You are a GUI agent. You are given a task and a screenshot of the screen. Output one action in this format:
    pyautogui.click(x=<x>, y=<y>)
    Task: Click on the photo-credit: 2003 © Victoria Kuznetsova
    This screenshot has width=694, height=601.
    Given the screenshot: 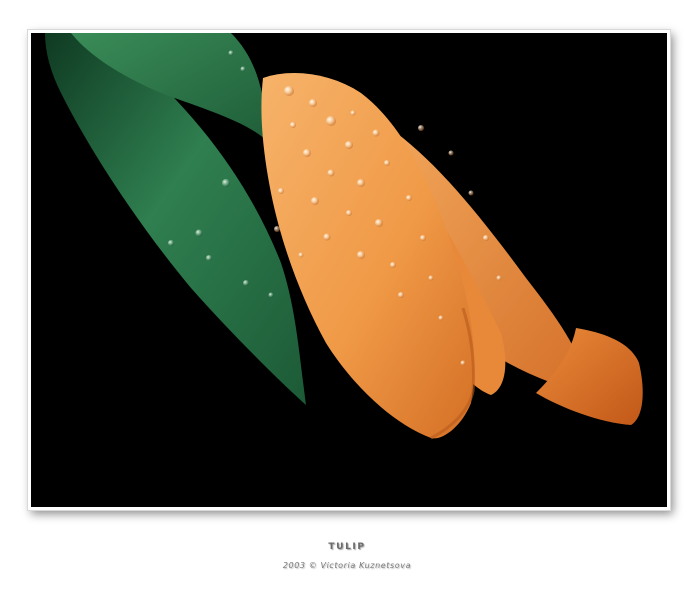 What is the action you would take?
    pyautogui.click(x=347, y=565)
    